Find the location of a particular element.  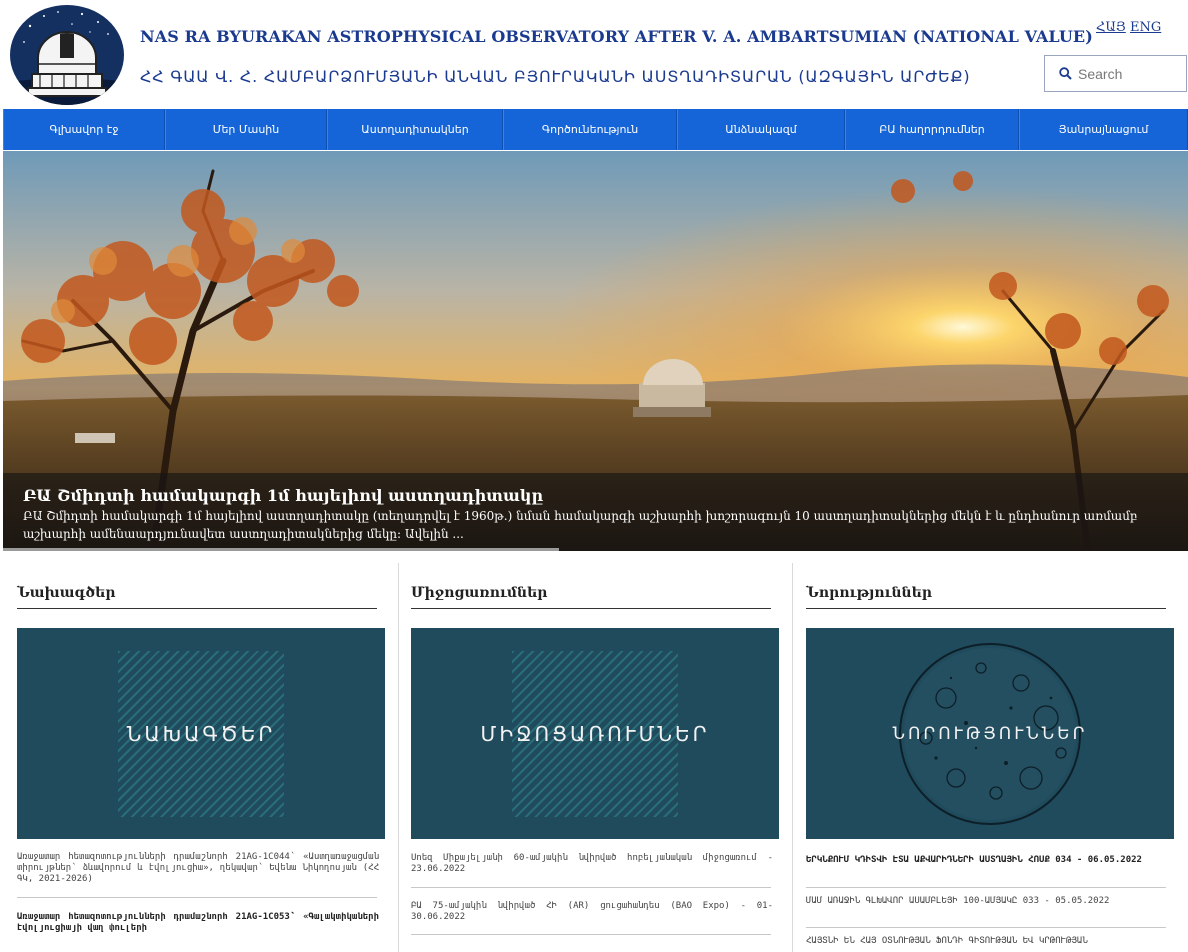

projects-image-label: ՆԱԽԱԳԾԵՐ is located at coordinates (201, 733).